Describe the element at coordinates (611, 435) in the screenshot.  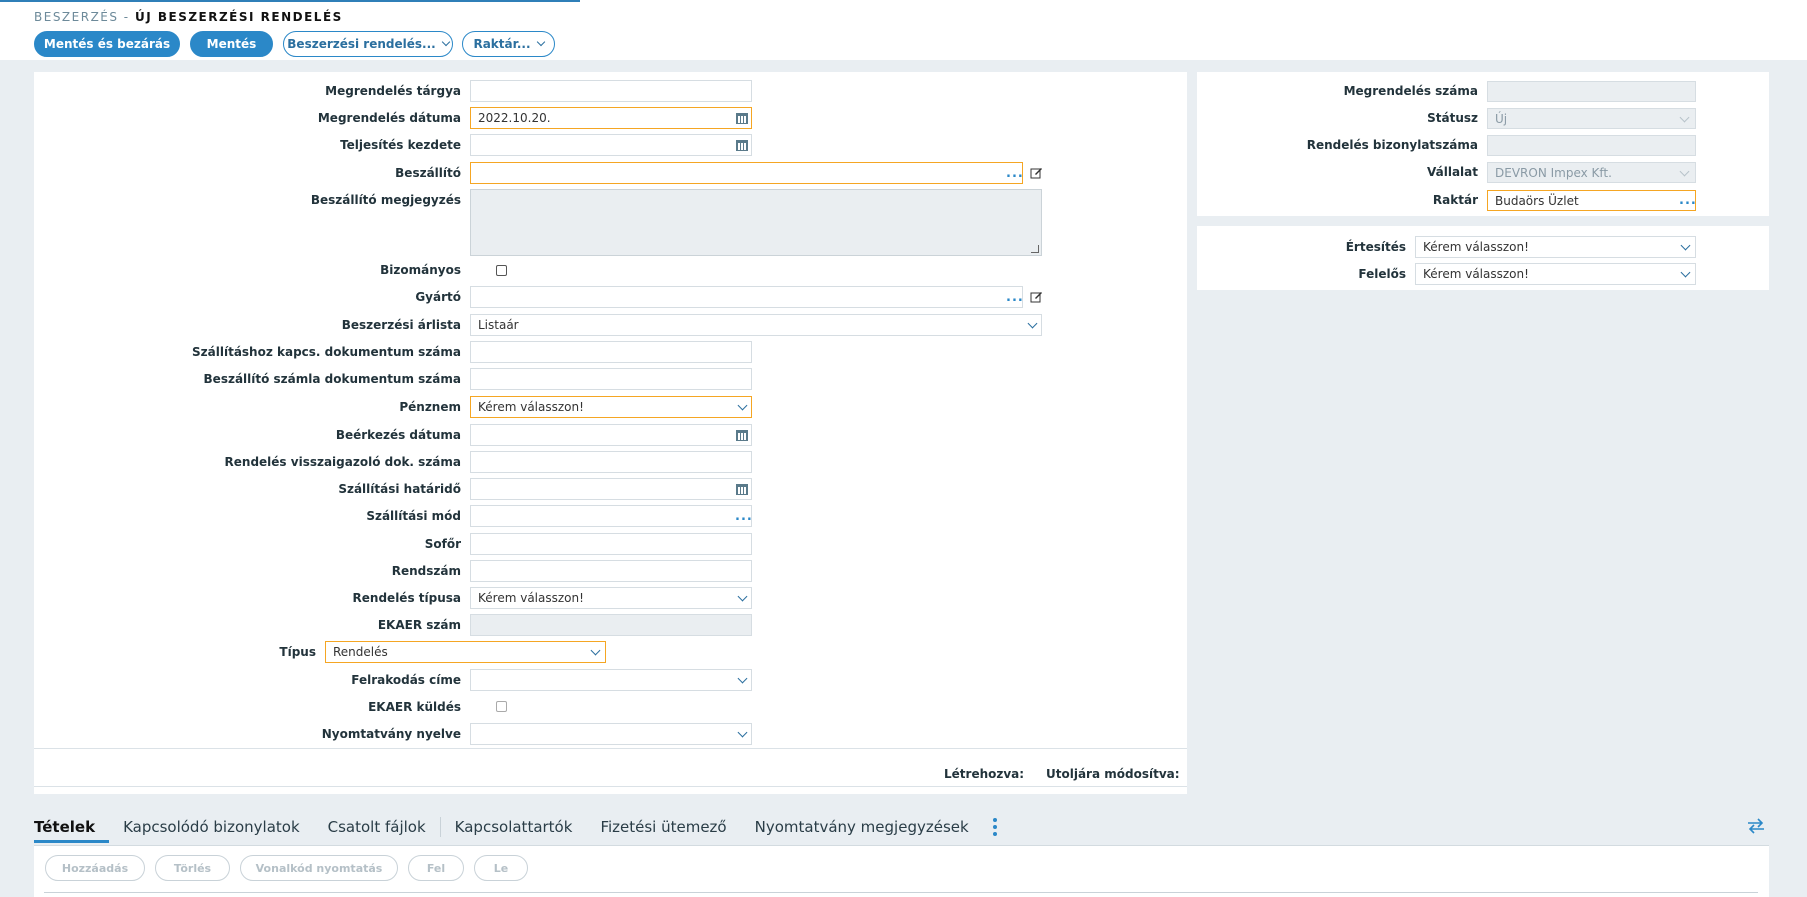
I see `arrival-date-input` at that location.